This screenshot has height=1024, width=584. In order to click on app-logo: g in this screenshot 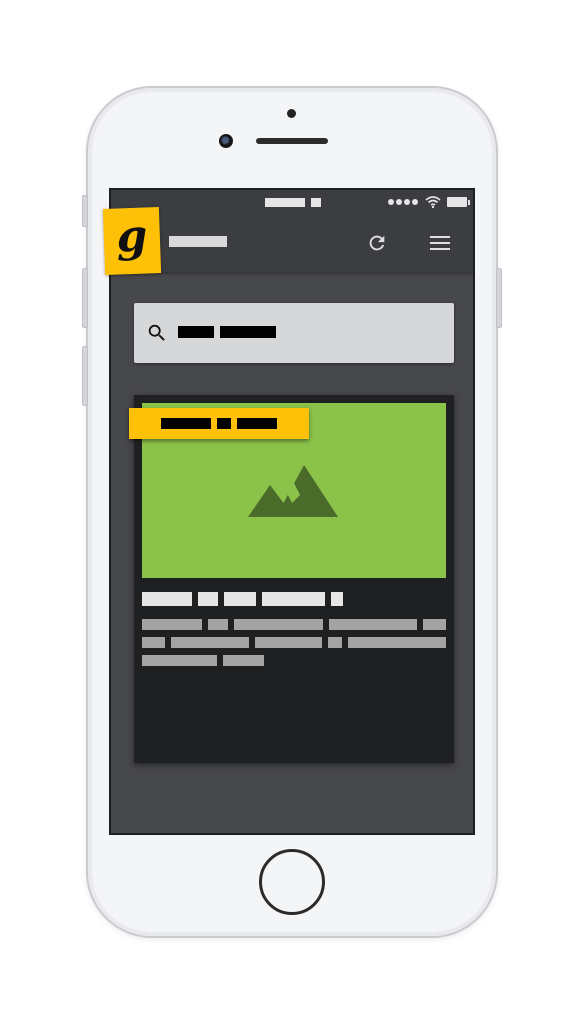, I will do `click(132, 241)`.